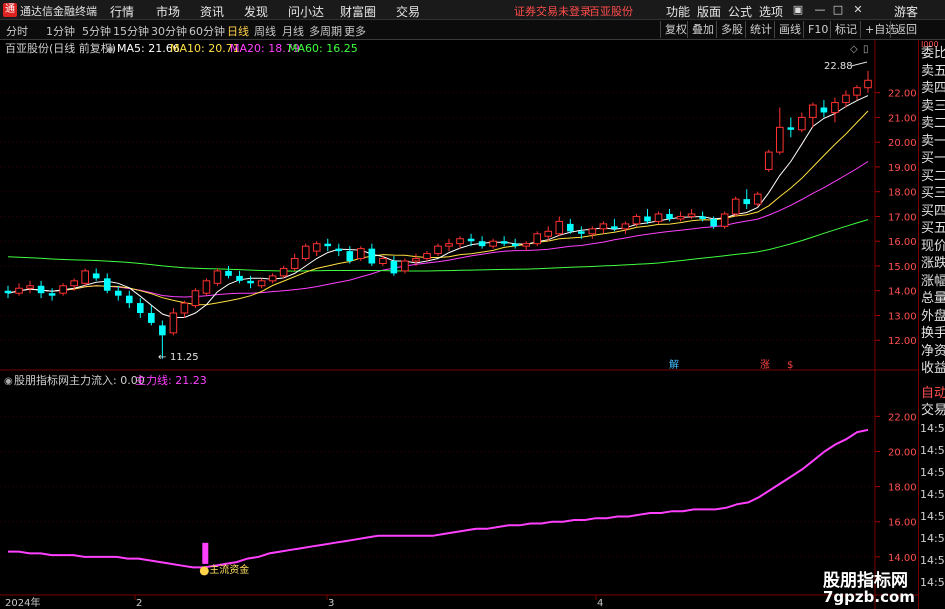  Describe the element at coordinates (933, 141) in the screenshot. I see `order-panel-item: 卖一` at that location.